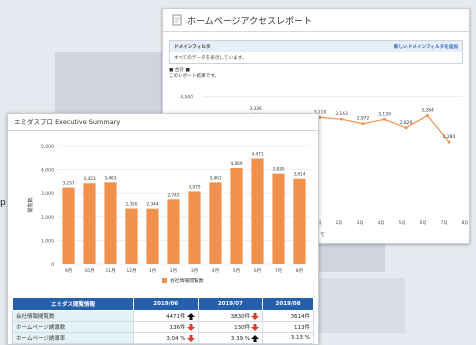 Image resolution: width=476 pixels, height=345 pixels. I want to click on x-tick-label: 11月, so click(111, 271).